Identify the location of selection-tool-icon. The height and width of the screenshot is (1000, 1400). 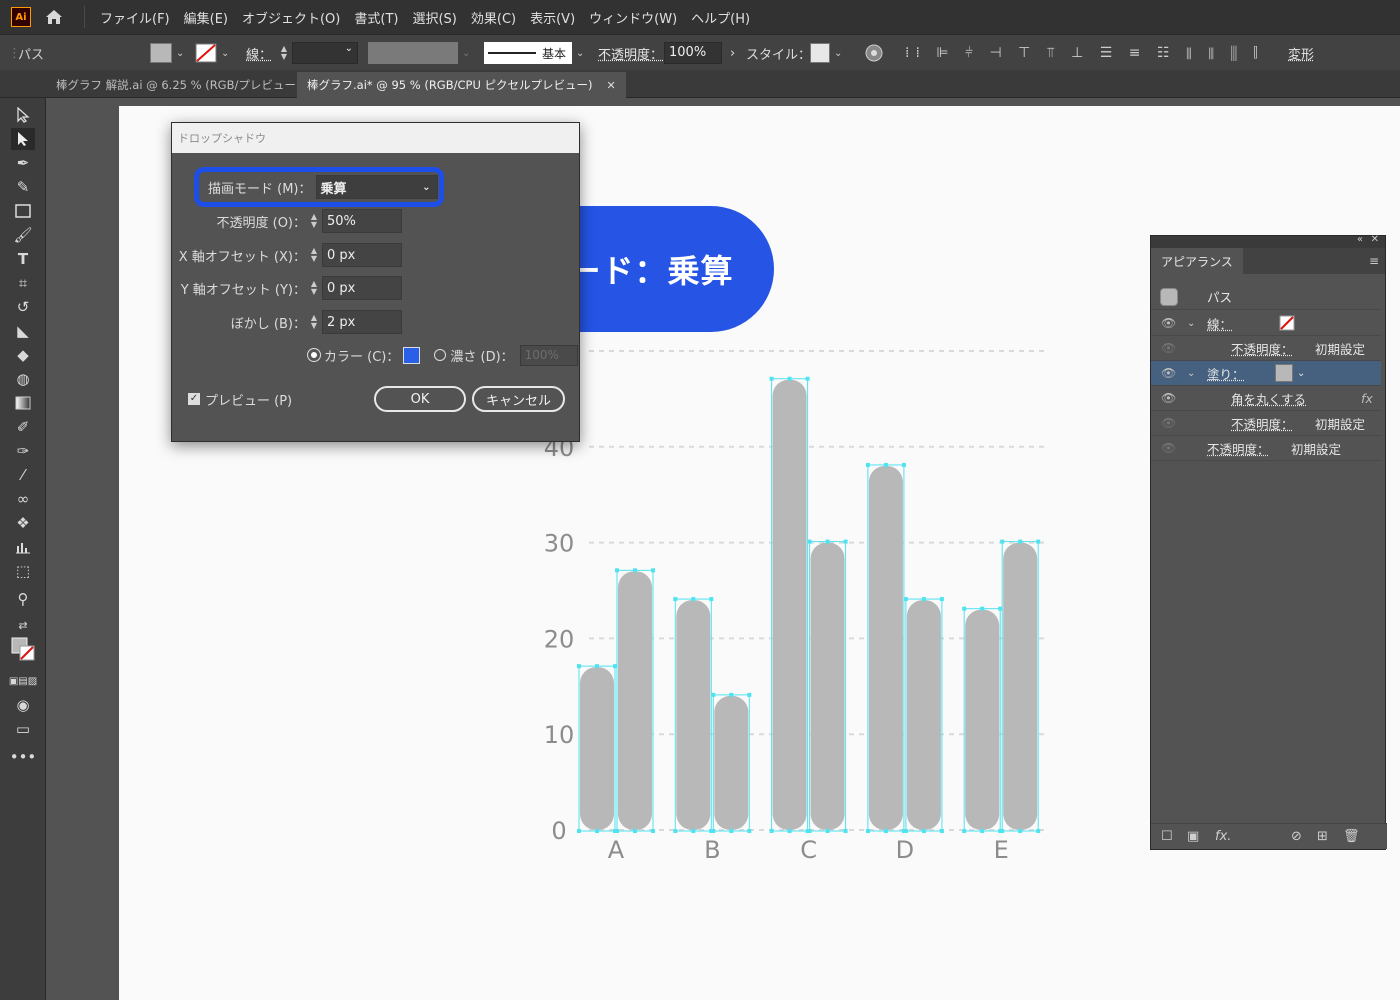
(23, 115).